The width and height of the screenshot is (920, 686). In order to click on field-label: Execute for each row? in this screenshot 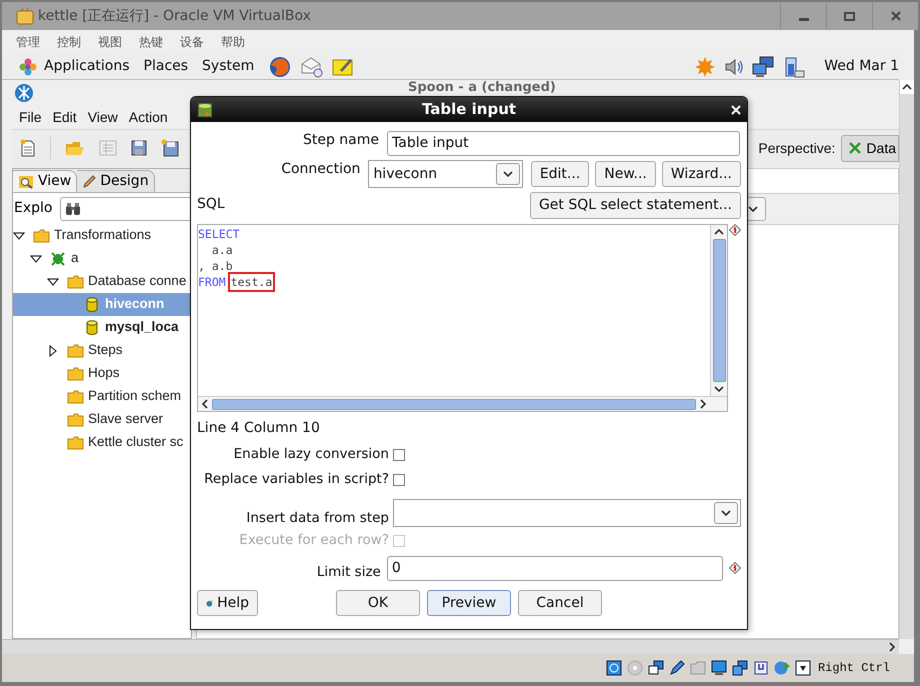, I will do `click(313, 540)`.